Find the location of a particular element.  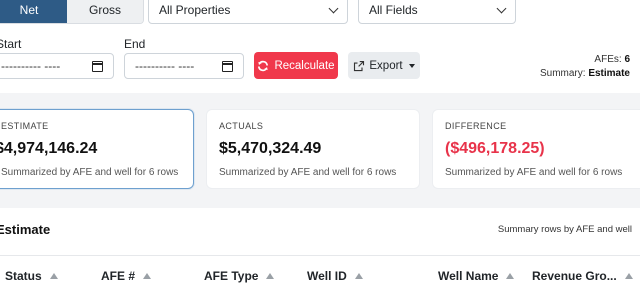

properties-select-value: All Properties is located at coordinates (195, 10).